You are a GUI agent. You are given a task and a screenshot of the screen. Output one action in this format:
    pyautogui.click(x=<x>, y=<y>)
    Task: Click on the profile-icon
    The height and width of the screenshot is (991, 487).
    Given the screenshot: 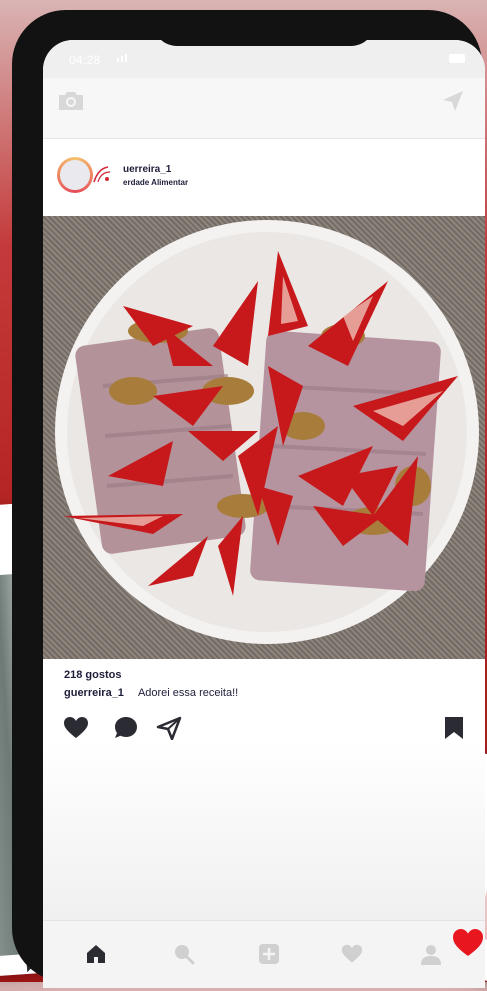 What is the action you would take?
    pyautogui.click(x=431, y=954)
    